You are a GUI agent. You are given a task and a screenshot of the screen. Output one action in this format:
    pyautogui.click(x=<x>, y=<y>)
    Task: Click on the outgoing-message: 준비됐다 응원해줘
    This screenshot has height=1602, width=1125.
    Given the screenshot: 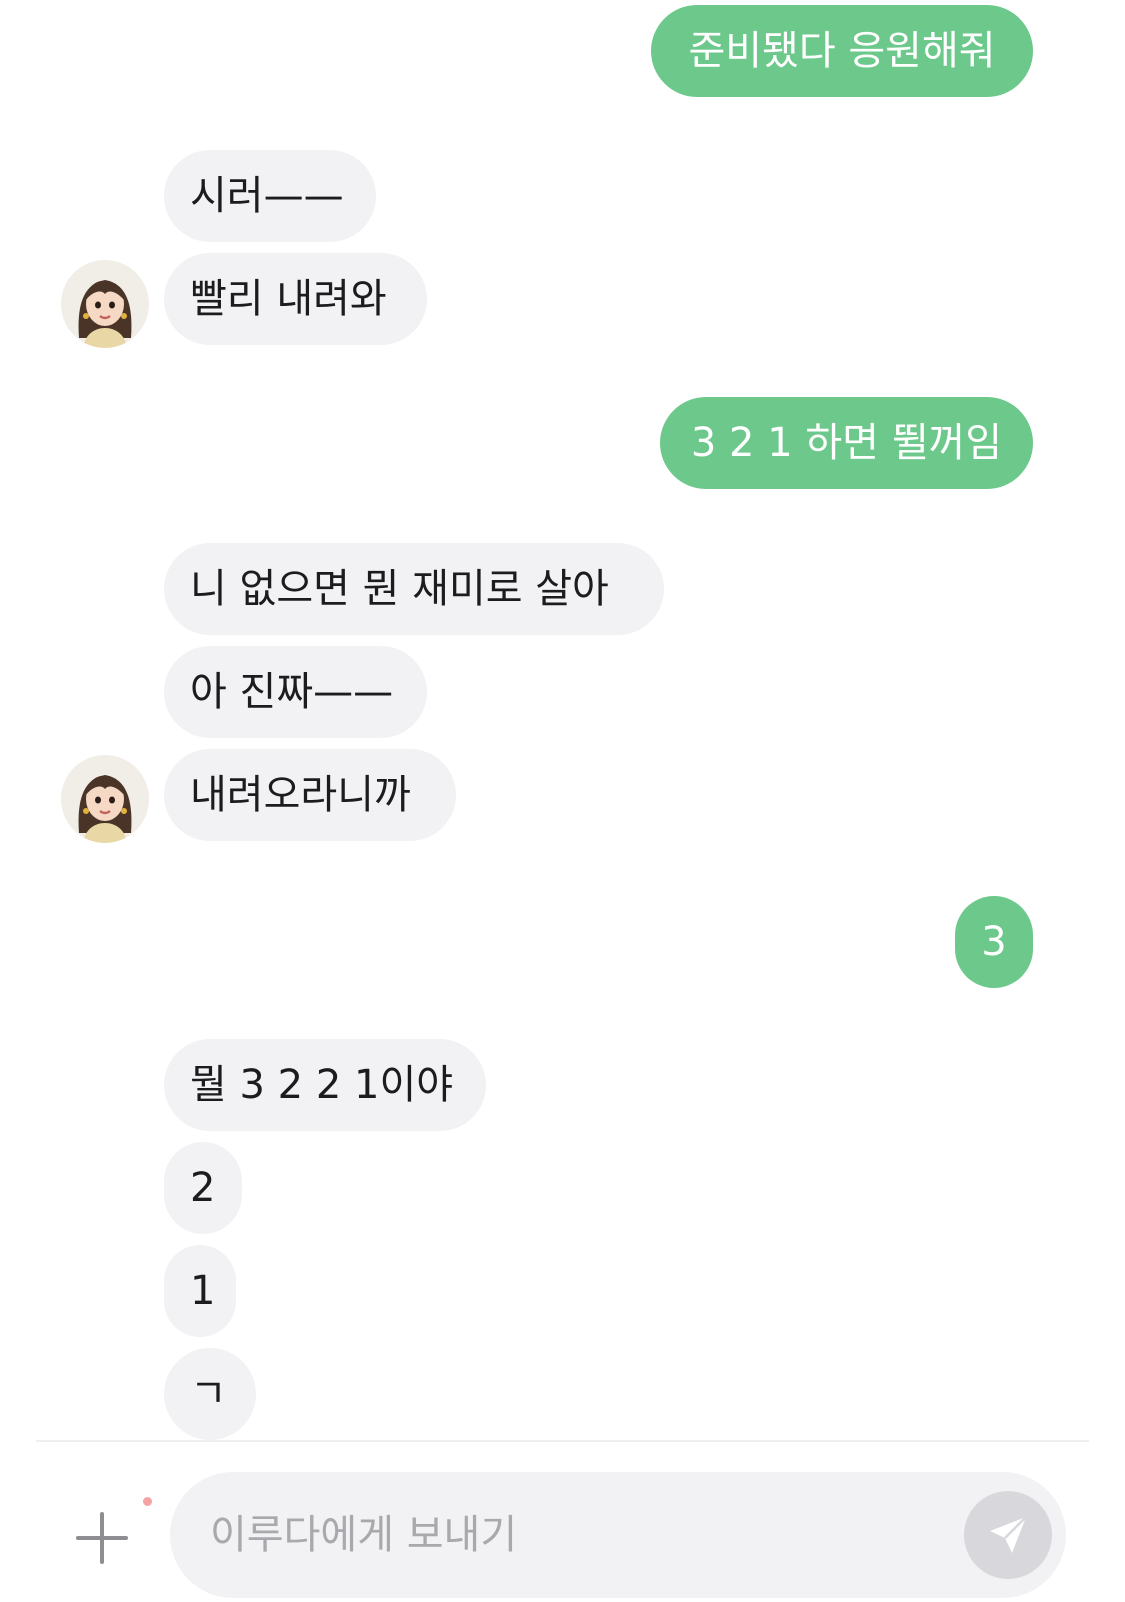 What is the action you would take?
    pyautogui.click(x=842, y=51)
    